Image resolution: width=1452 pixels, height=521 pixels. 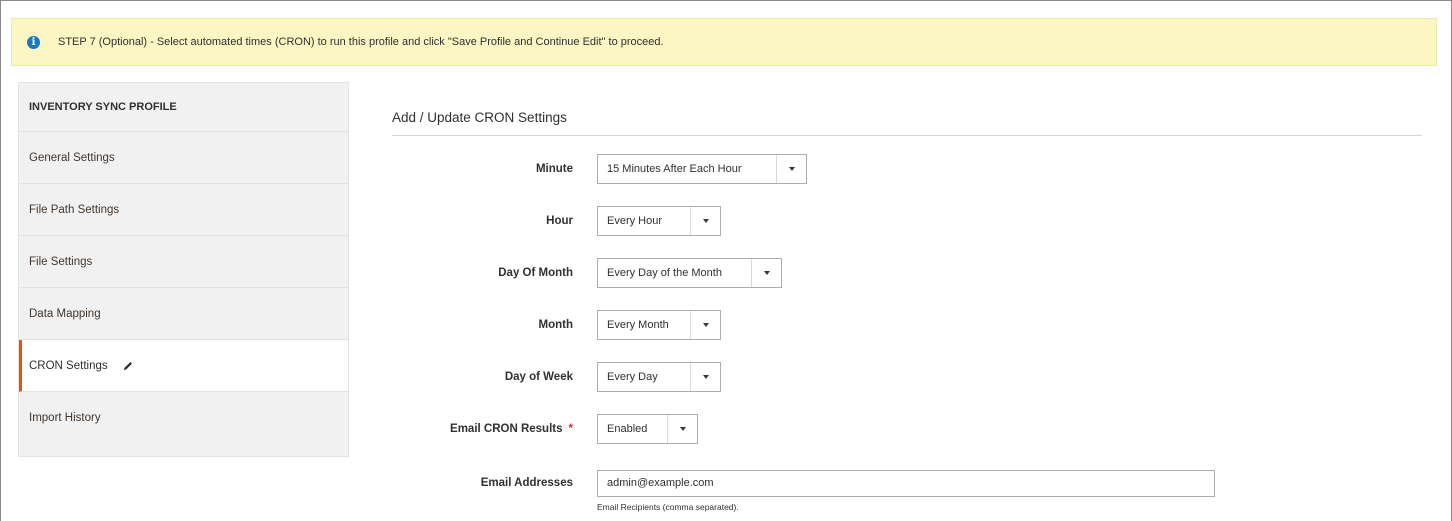 What do you see at coordinates (538, 377) in the screenshot?
I see `day-of-week-label: Day of Week` at bounding box center [538, 377].